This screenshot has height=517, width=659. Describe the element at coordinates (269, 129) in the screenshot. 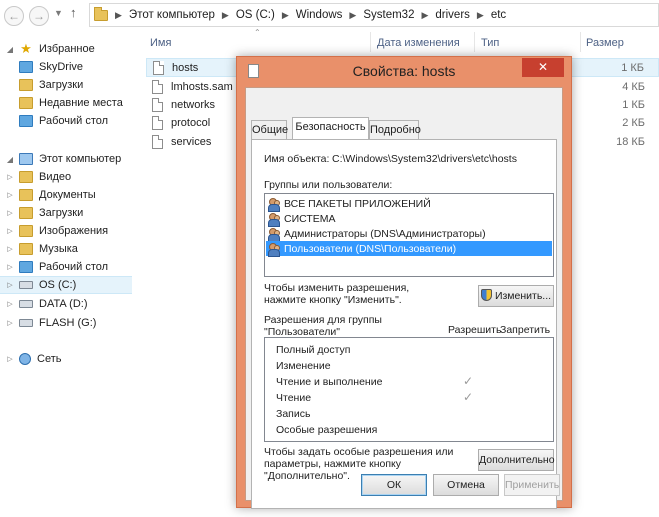

I see `tab-general: Общие` at that location.